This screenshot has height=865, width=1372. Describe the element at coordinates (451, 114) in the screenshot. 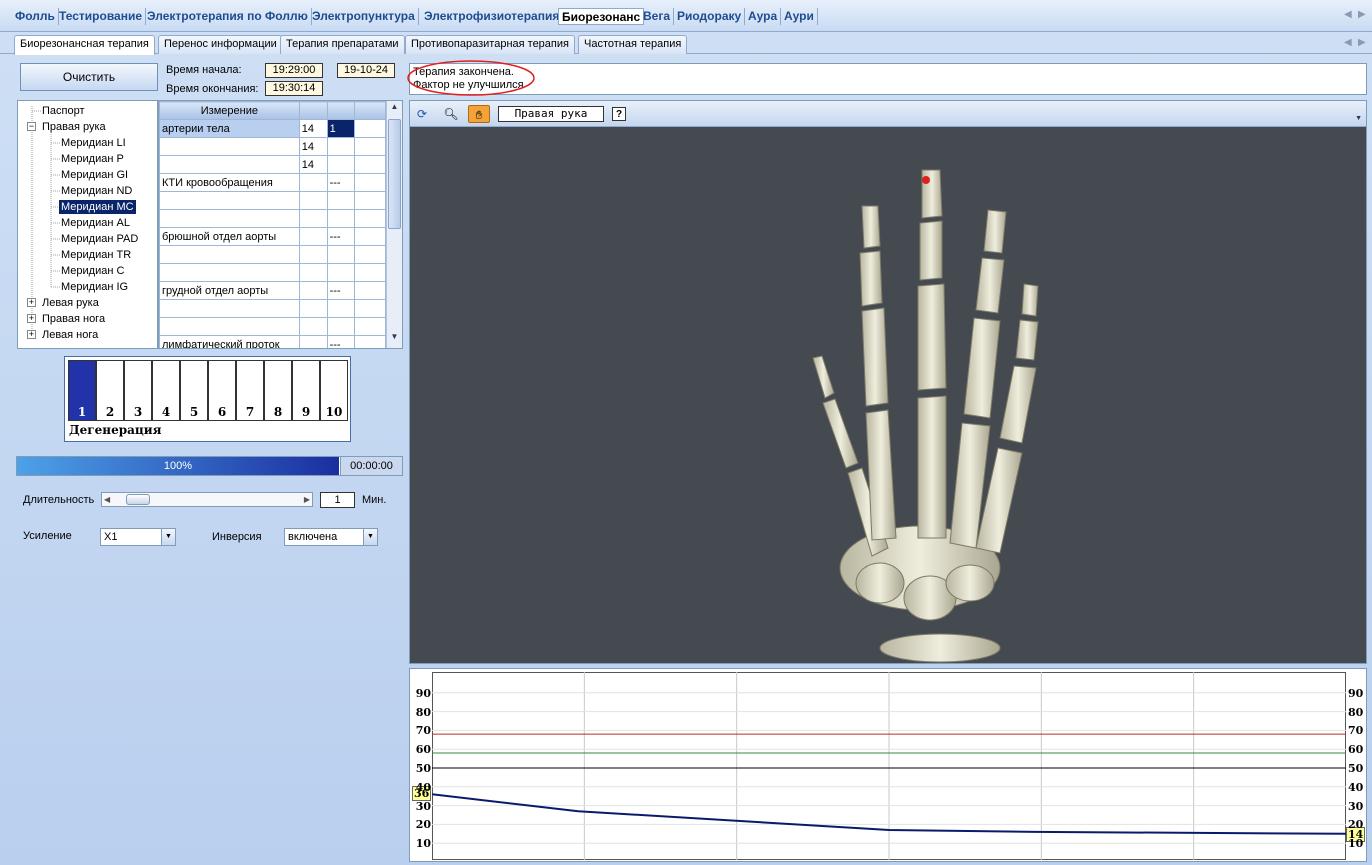

I see `zoom-icon: 🔍︎` at that location.